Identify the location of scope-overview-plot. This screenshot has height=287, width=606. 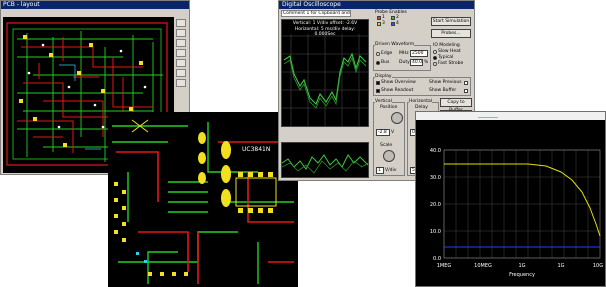
(325, 164).